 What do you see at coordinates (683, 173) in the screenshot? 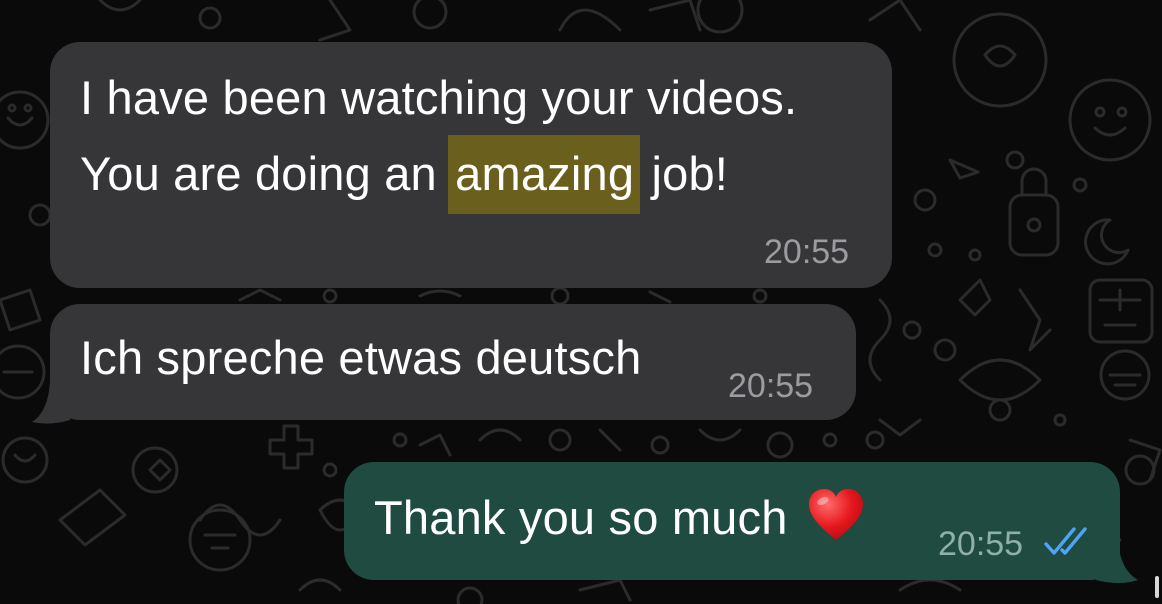
I see `message-text-after-highlight: job!` at bounding box center [683, 173].